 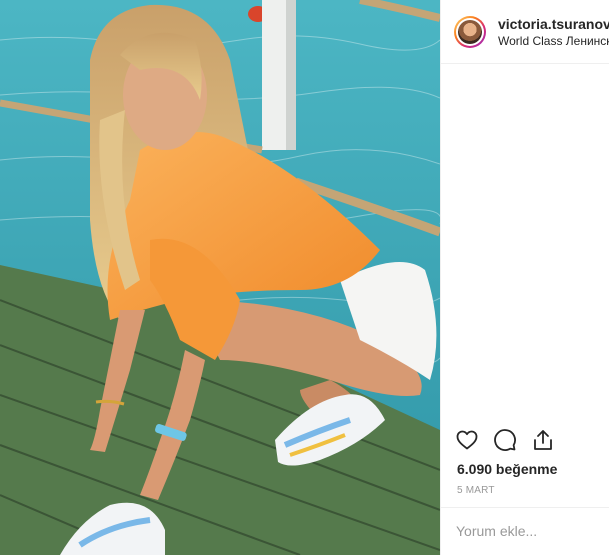 I want to click on heart-icon, so click(x=467, y=440).